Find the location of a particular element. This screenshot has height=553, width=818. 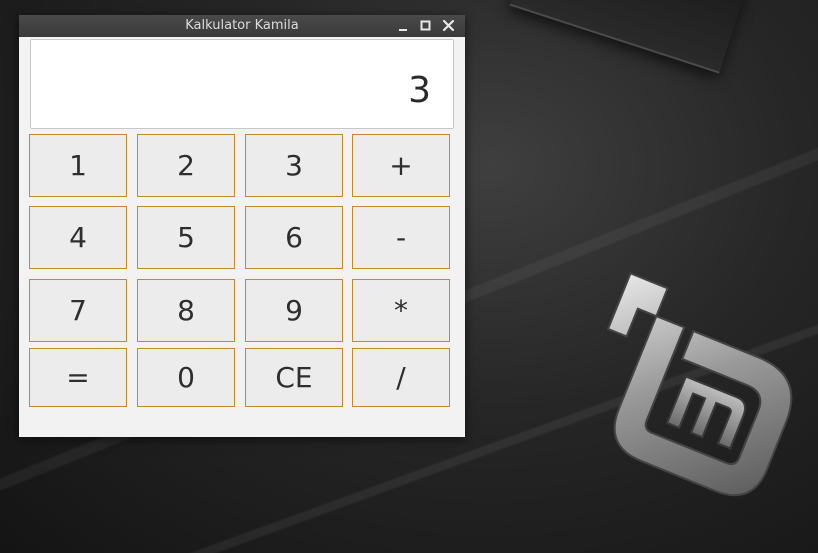

key-6: 6 is located at coordinates (294, 237).